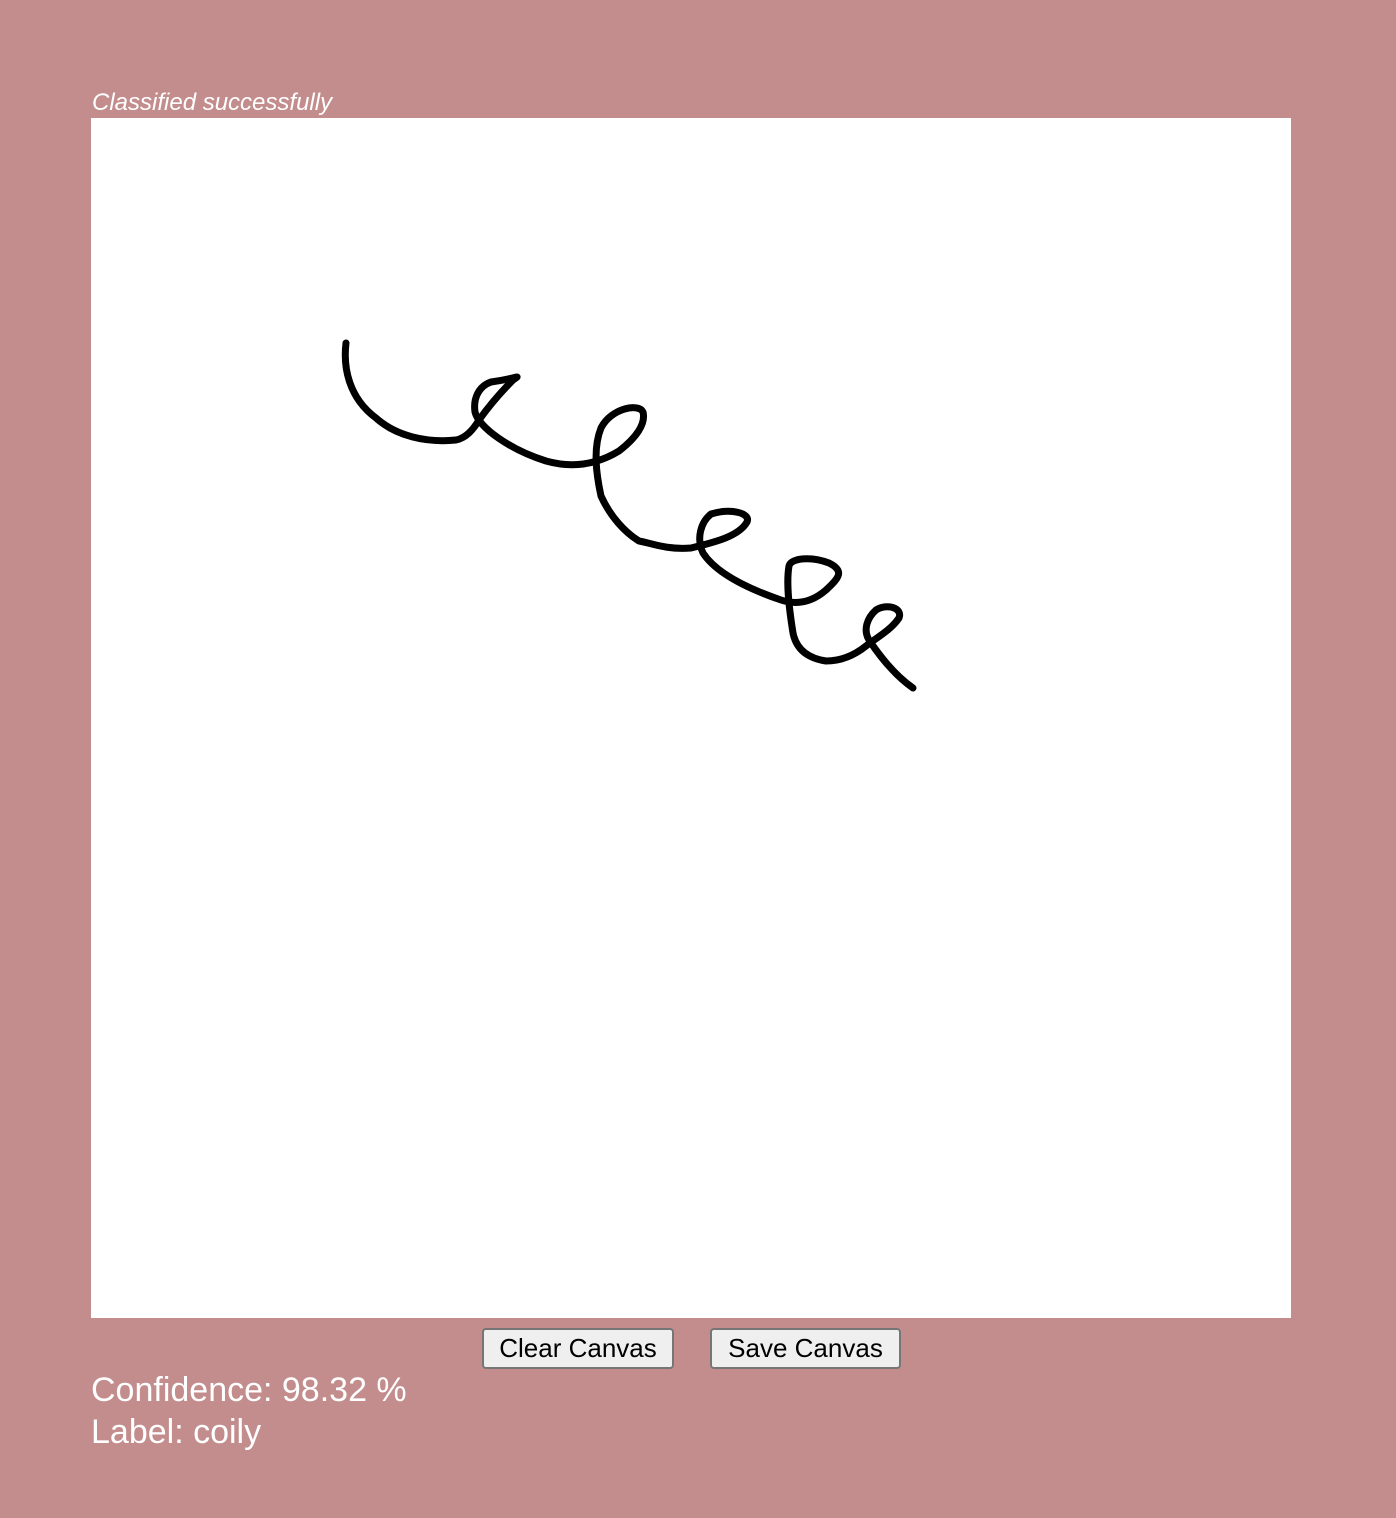 This screenshot has width=1396, height=1518. I want to click on confidence-readout: Confidence: 98.32 %, so click(249, 1390).